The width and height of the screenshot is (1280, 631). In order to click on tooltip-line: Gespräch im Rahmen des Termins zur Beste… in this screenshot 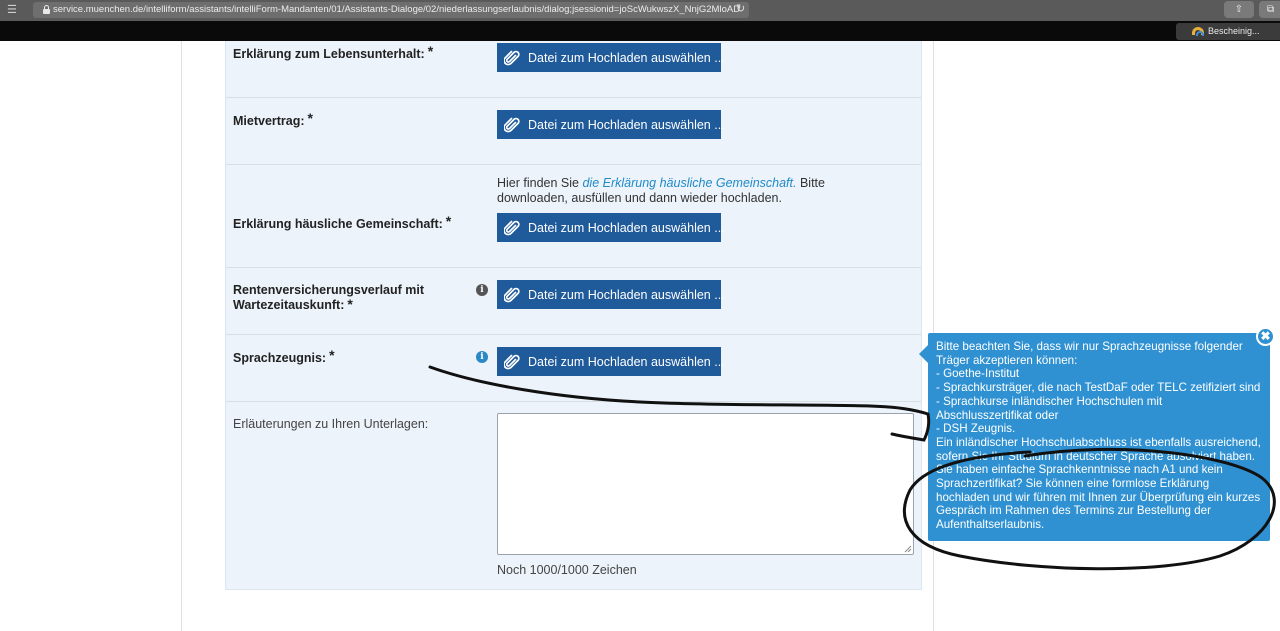, I will do `click(1073, 511)`.